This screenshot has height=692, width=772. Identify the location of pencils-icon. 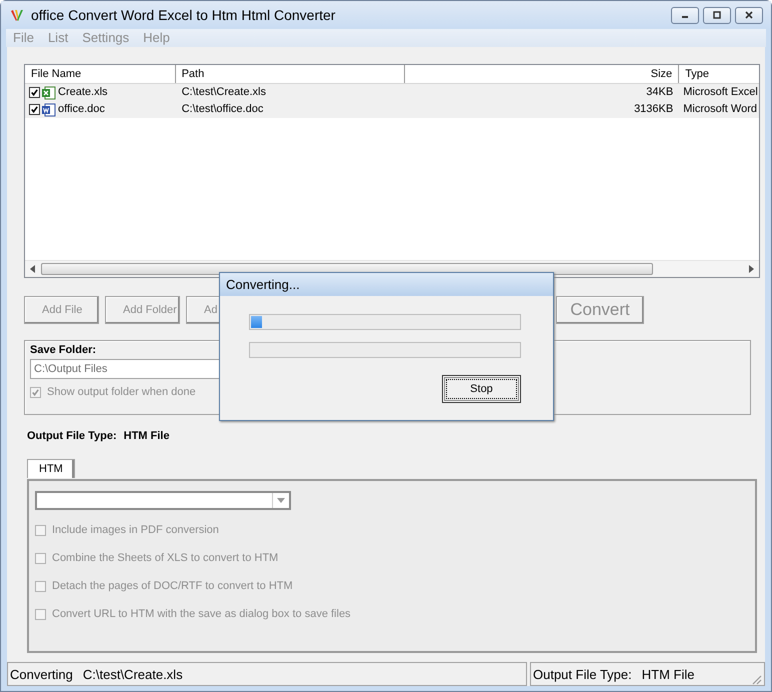
(17, 15).